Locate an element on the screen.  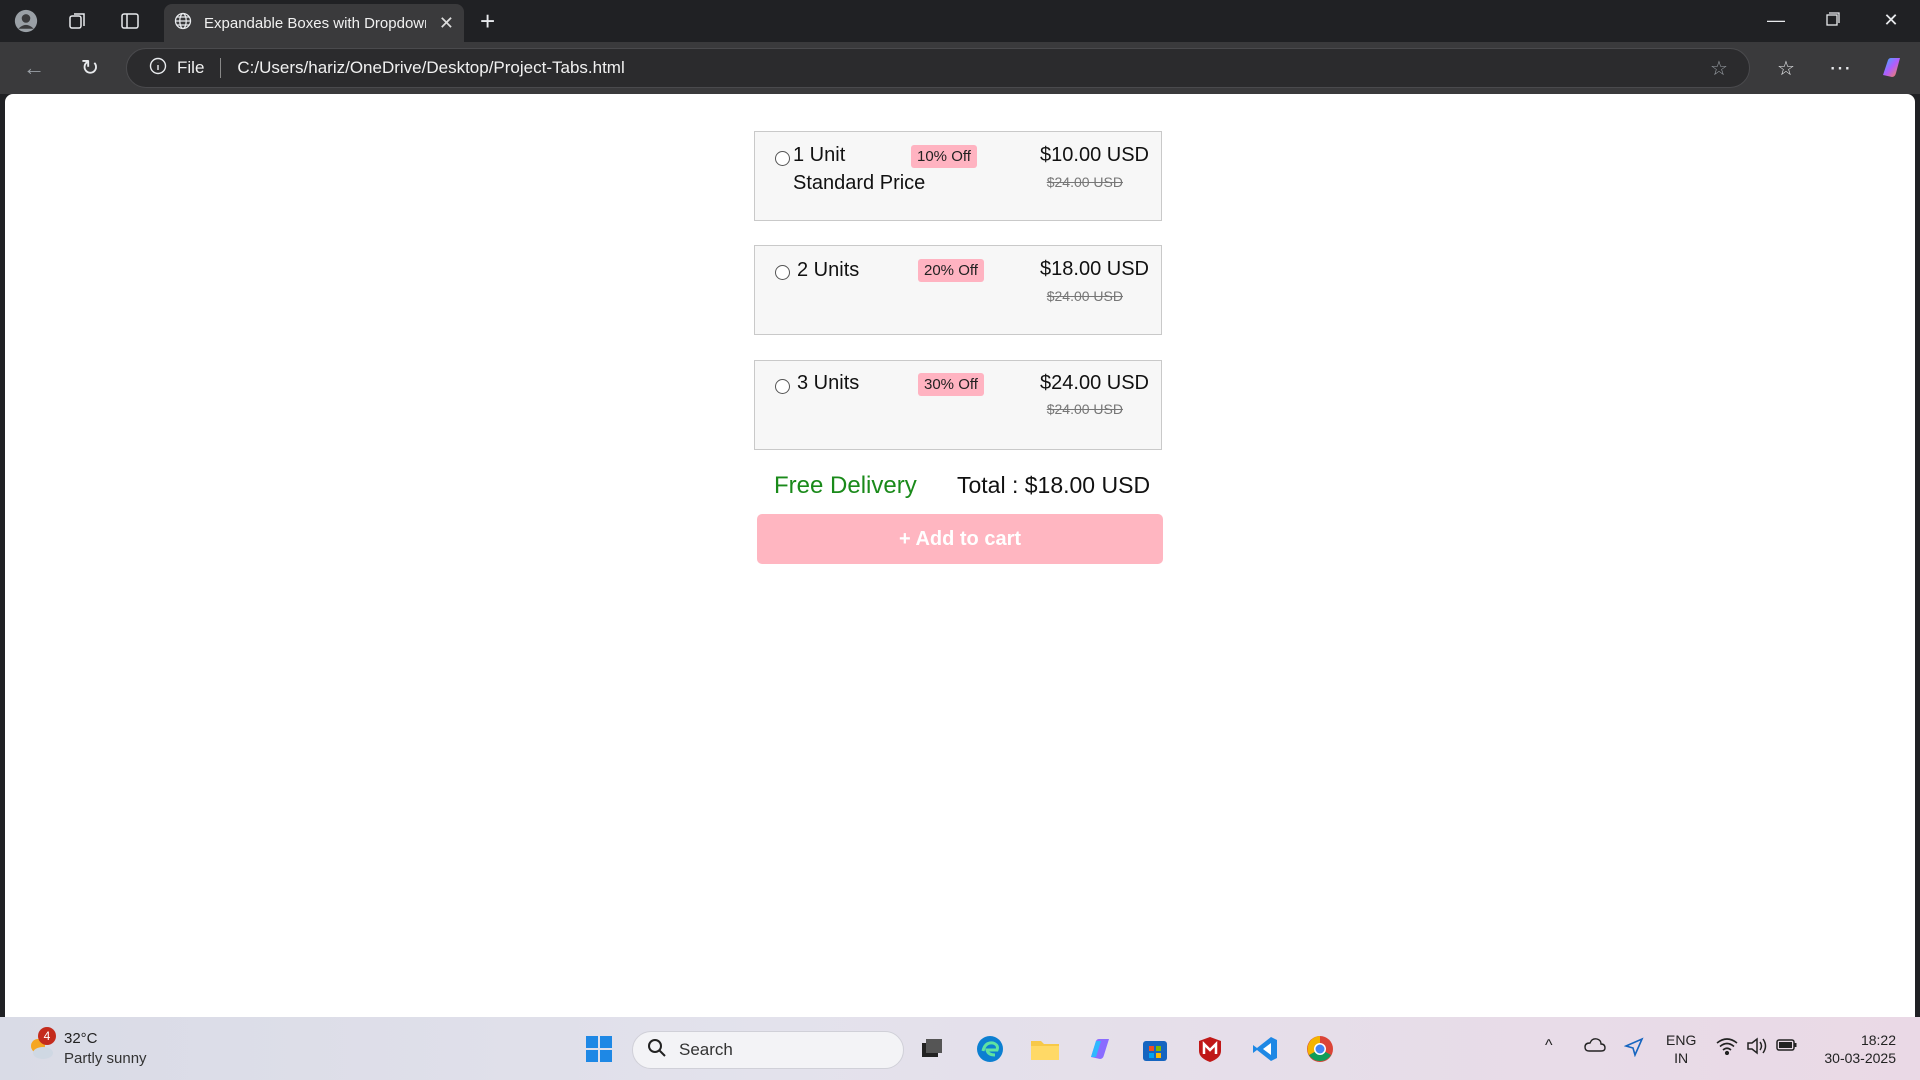
offer-option-3-units: 3 Units 30% Off $24.00 USD $24.00 USD is located at coordinates (958, 405).